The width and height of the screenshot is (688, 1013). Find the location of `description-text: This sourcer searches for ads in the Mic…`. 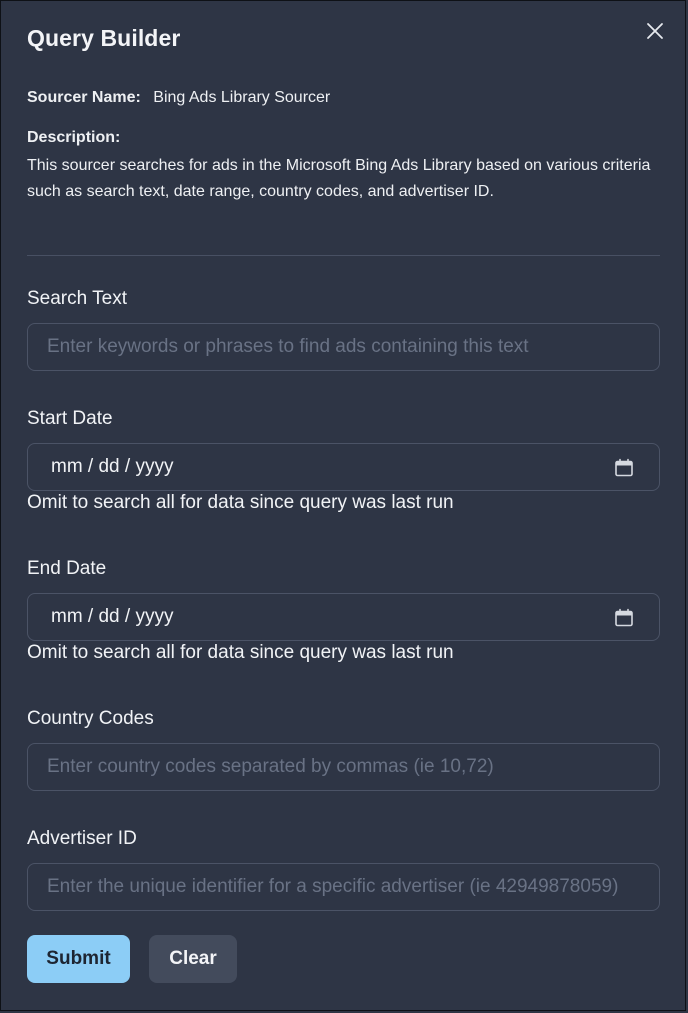

description-text: This sourcer searches for ads in the Mic… is located at coordinates (339, 178).